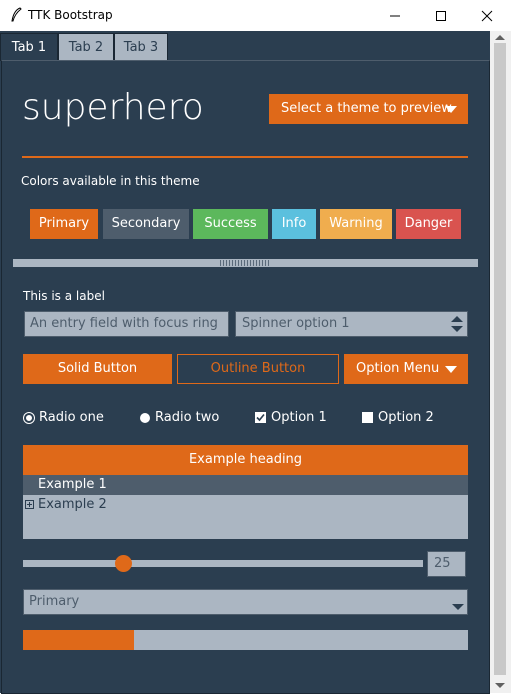 The height and width of the screenshot is (694, 511). What do you see at coordinates (457, 329) in the screenshot?
I see `spinner-down-icon` at bounding box center [457, 329].